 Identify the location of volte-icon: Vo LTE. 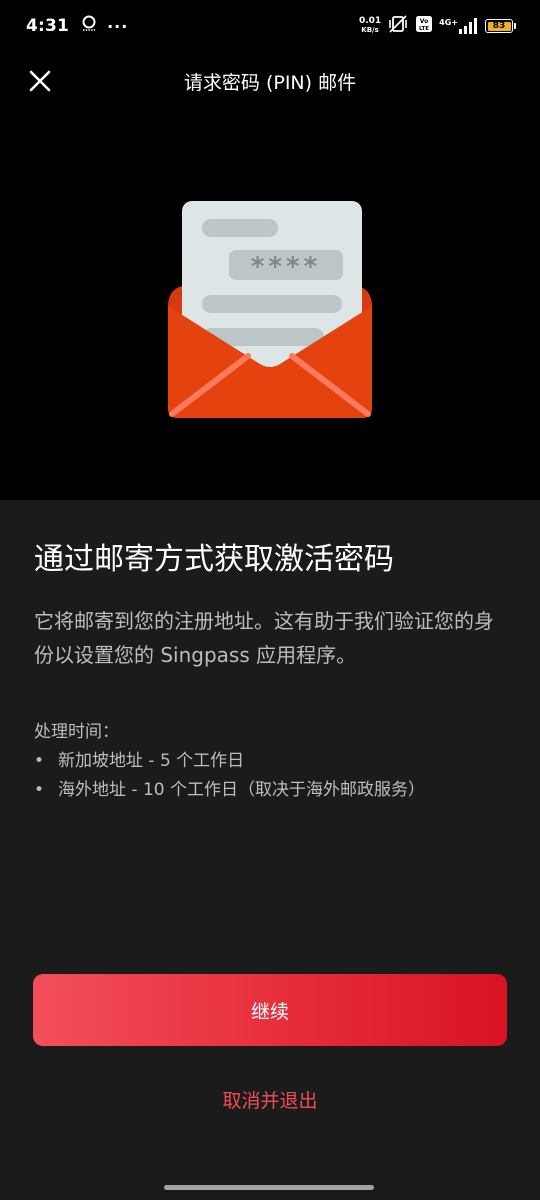
(424, 26).